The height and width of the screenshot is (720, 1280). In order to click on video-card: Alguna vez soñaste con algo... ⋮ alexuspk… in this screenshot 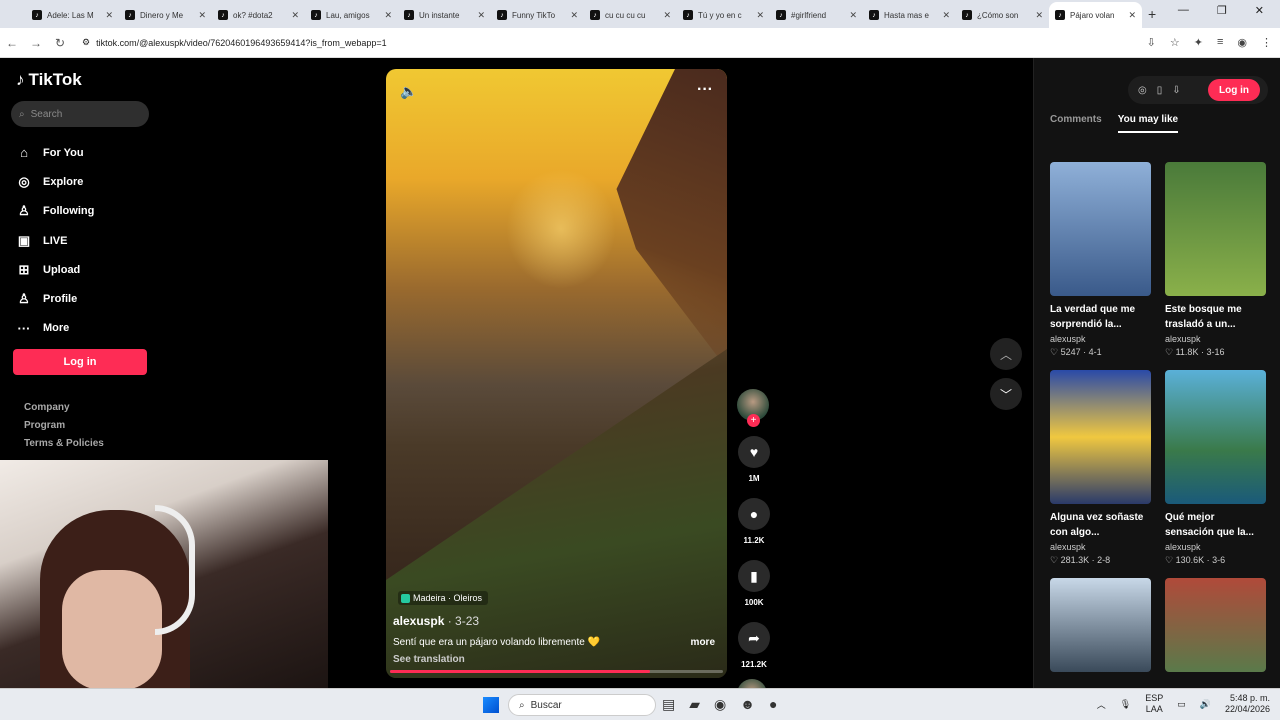, I will do `click(1100, 468)`.